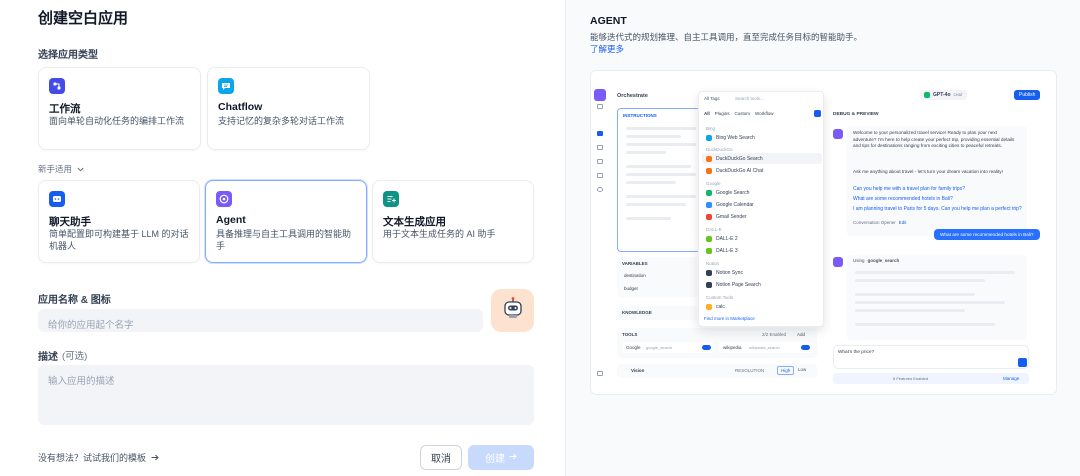 The width and height of the screenshot is (1080, 476). Describe the element at coordinates (720, 297) in the screenshot. I see `tool-group-label: Custom Tools` at that location.